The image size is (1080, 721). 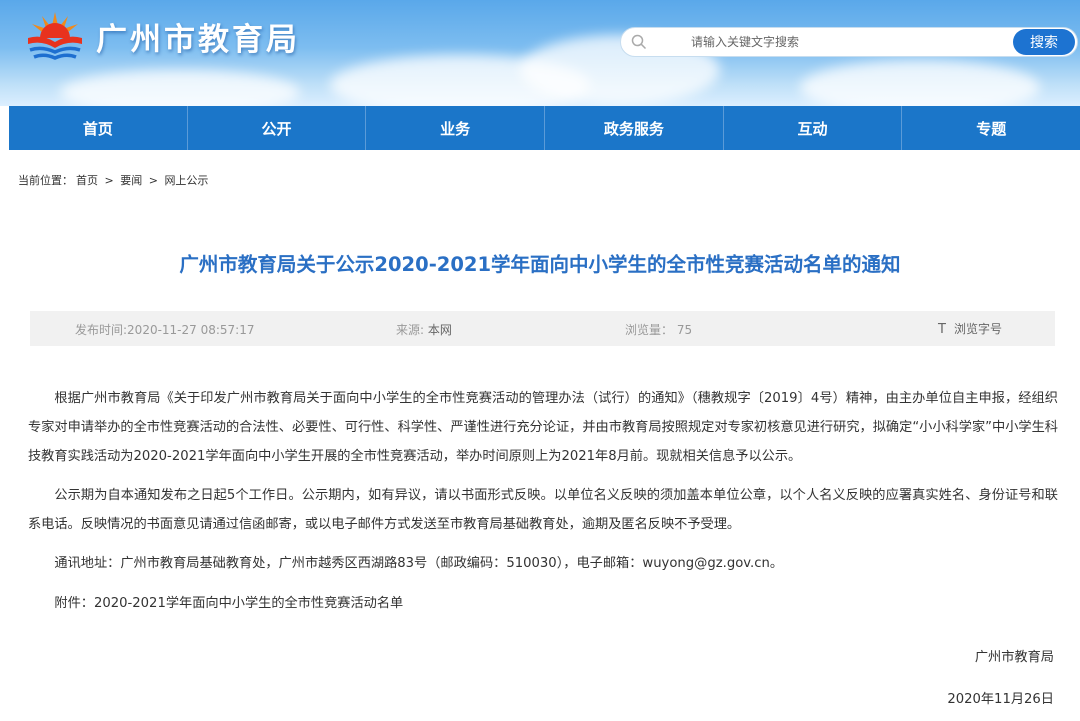 I want to click on nav-item-business: 业务, so click(x=456, y=128).